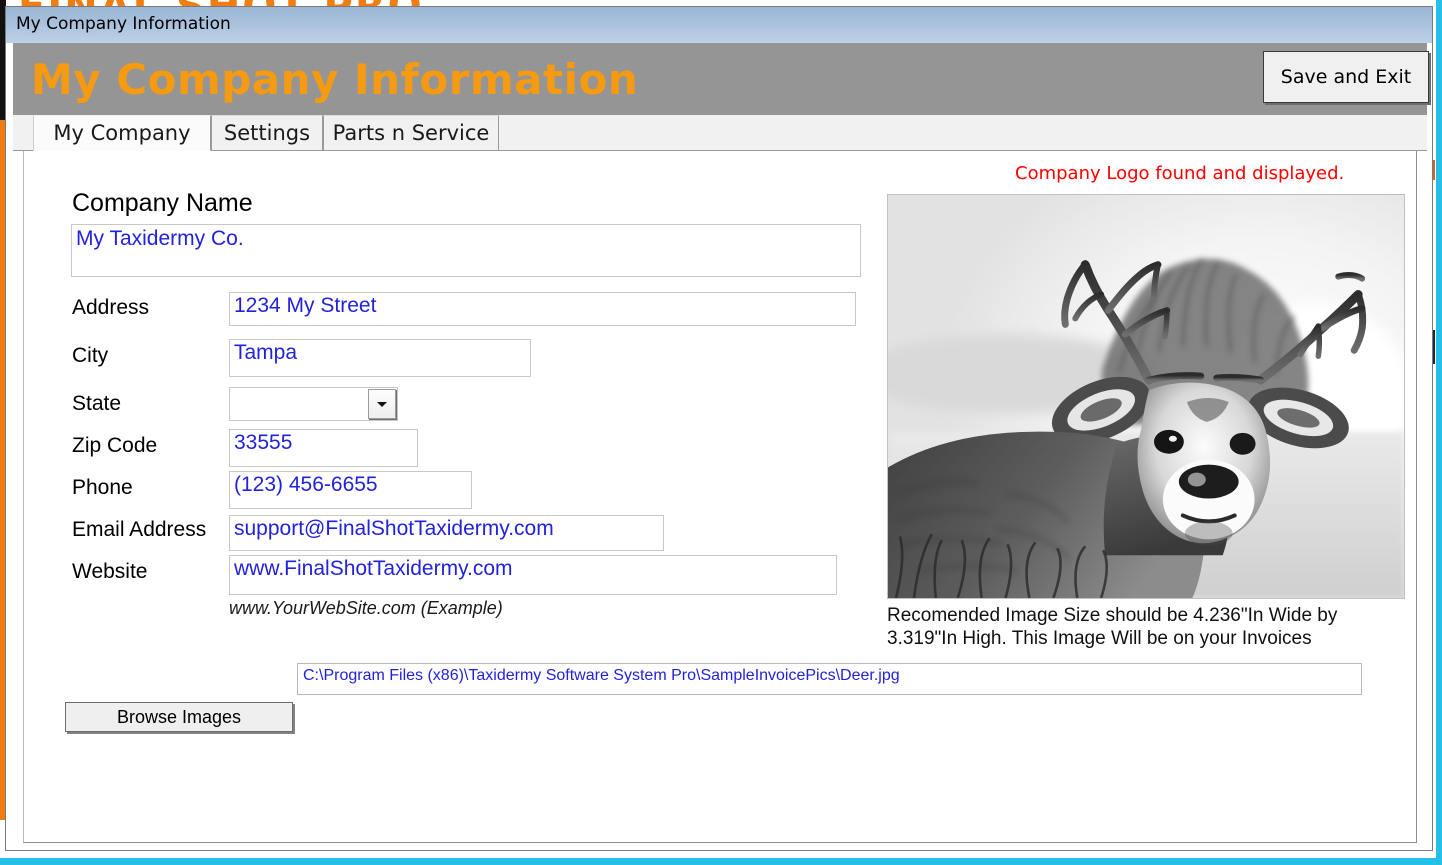 This screenshot has width=1442, height=865. What do you see at coordinates (335, 79) in the screenshot?
I see `page-title: My Company Information` at bounding box center [335, 79].